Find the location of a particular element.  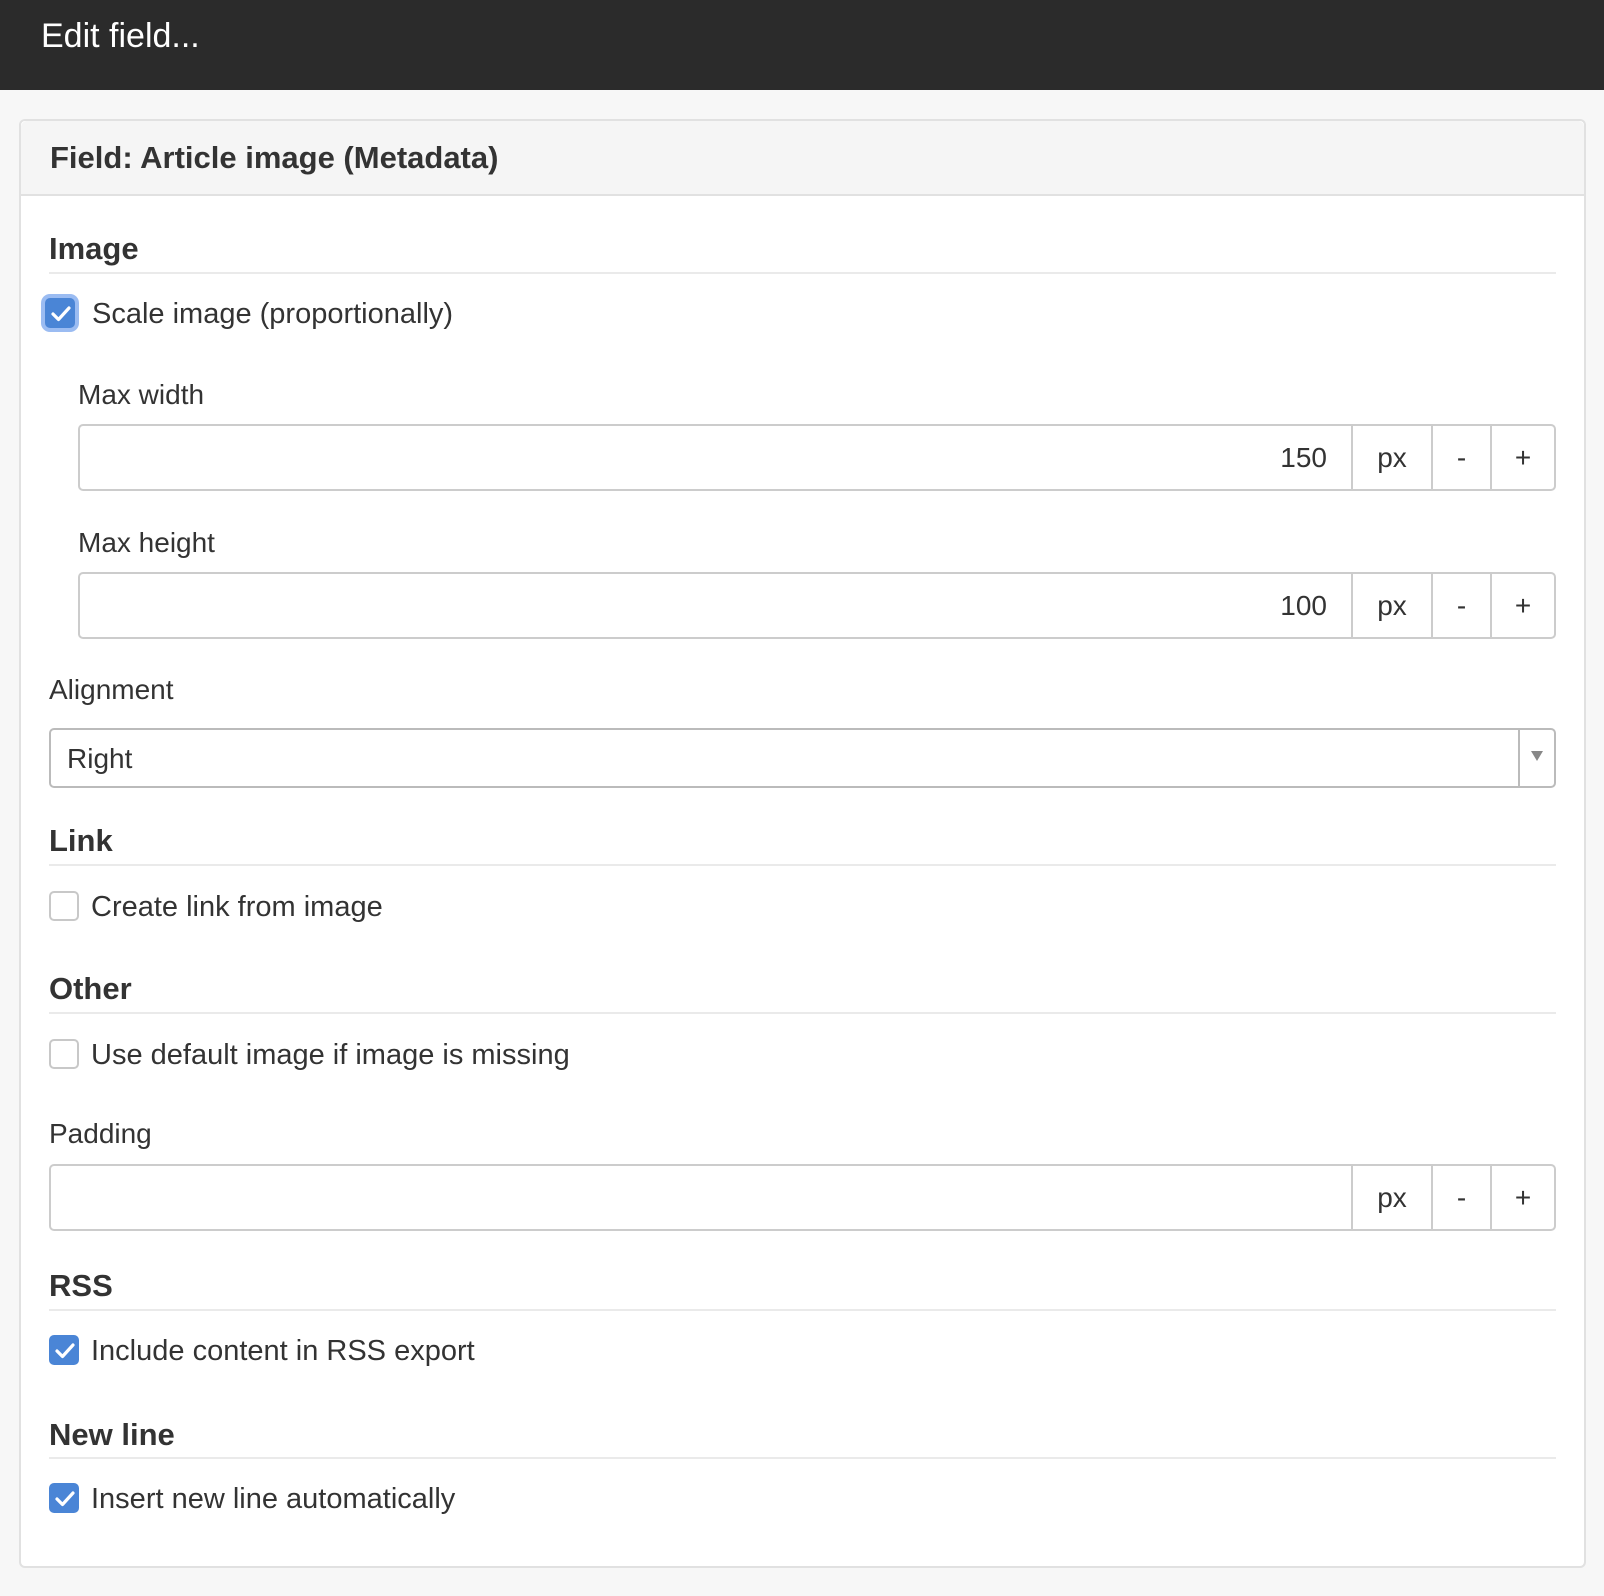

alignment-select: Right is located at coordinates (802, 758).